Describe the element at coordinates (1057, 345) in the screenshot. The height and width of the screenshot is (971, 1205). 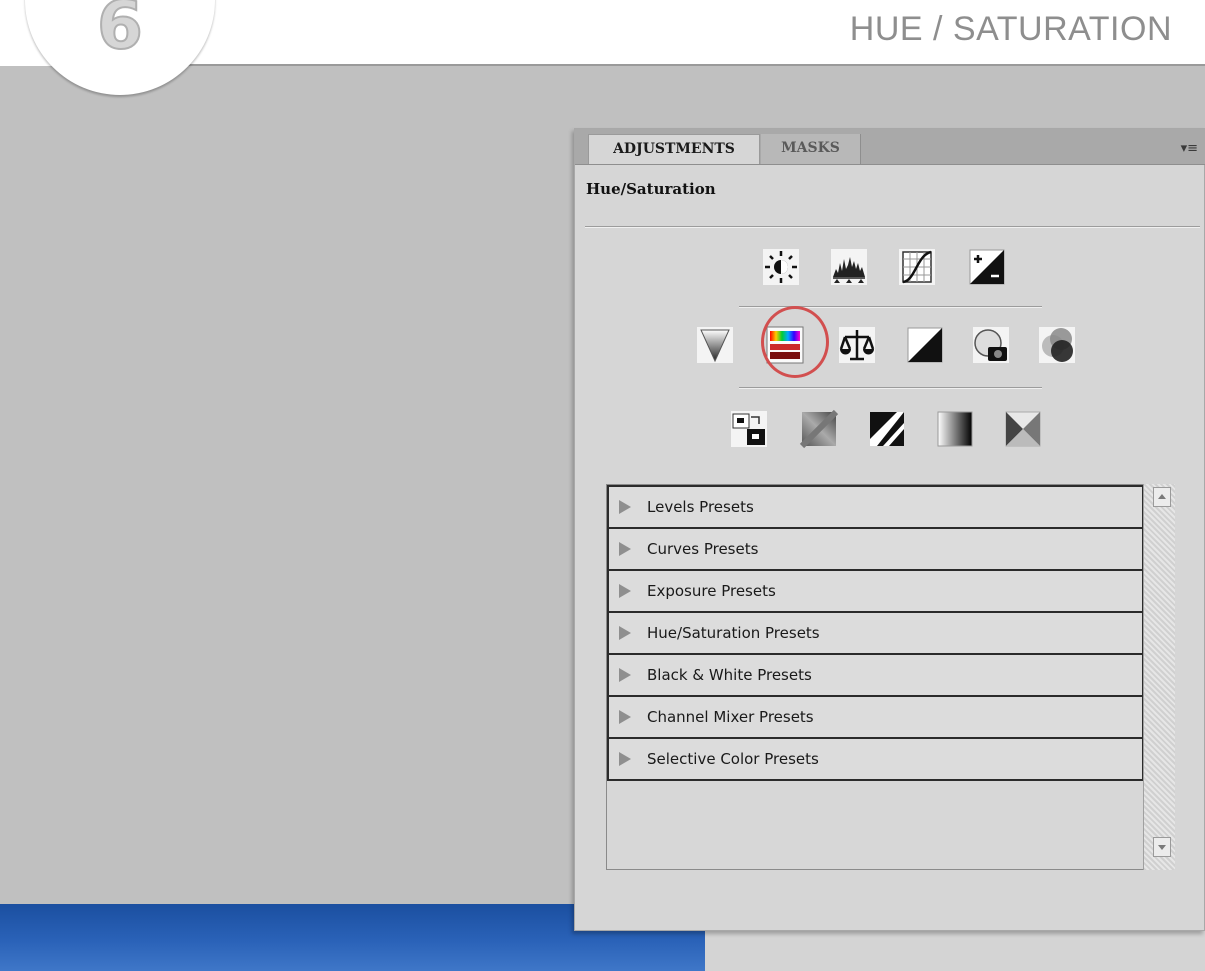
I see `channel-mixer-icon` at that location.